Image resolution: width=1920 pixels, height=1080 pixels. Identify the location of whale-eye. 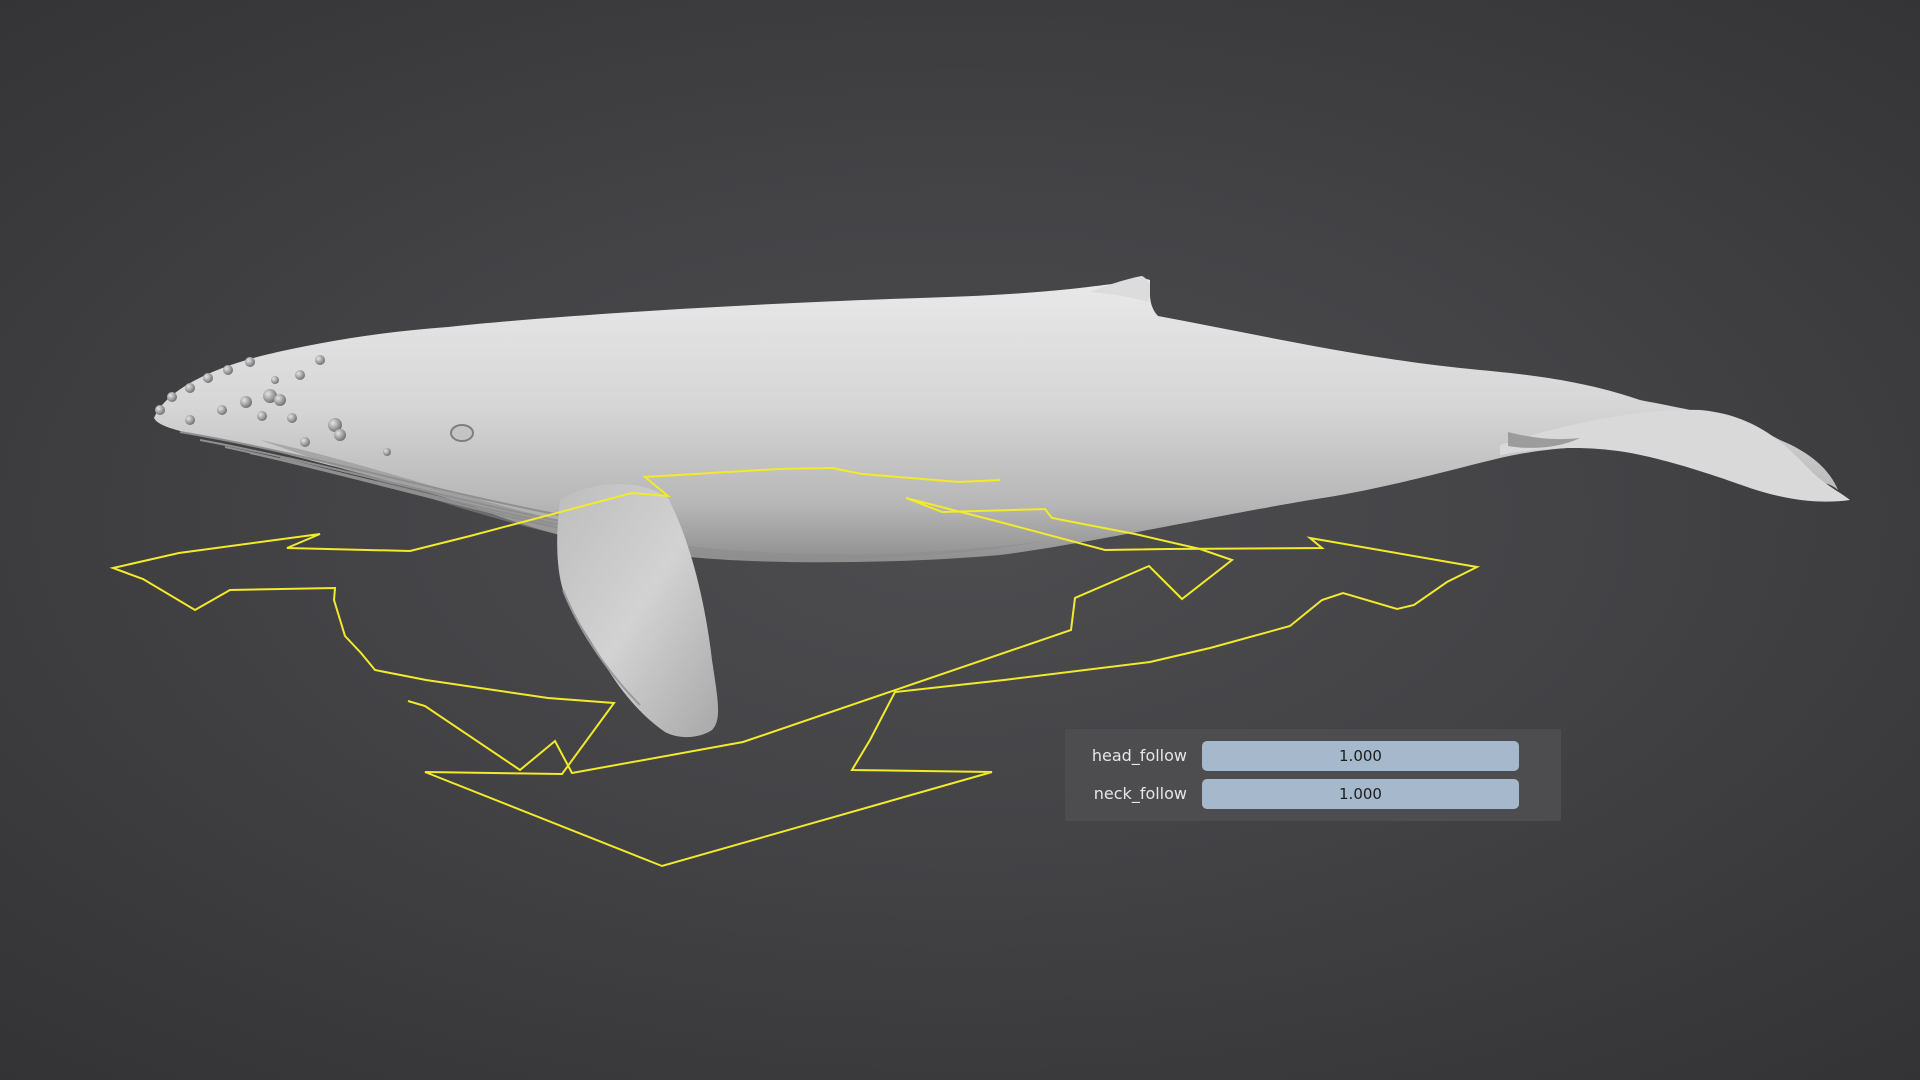
(462, 433).